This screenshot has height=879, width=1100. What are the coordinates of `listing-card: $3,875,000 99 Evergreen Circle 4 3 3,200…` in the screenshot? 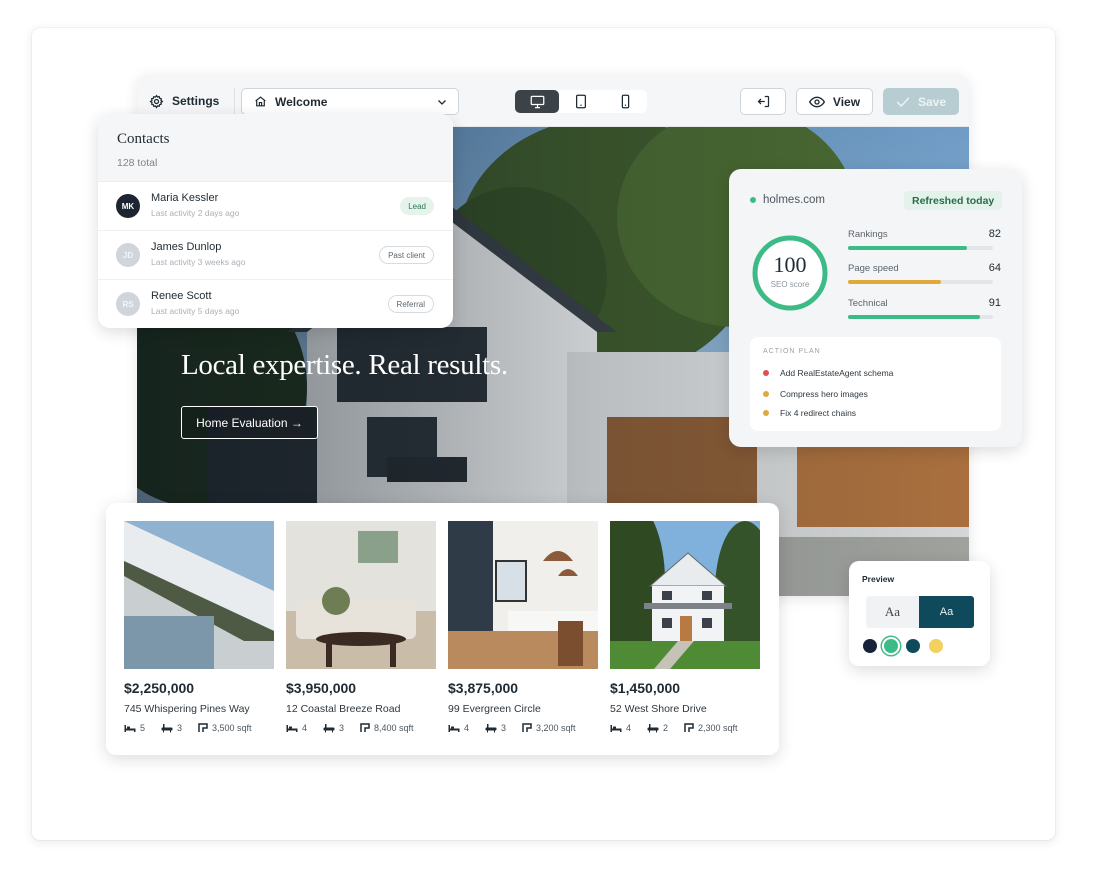 It's located at (523, 627).